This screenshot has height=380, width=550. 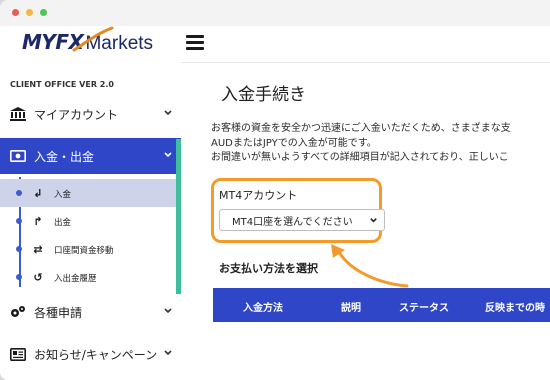 I want to click on gears-icon, so click(x=18, y=312).